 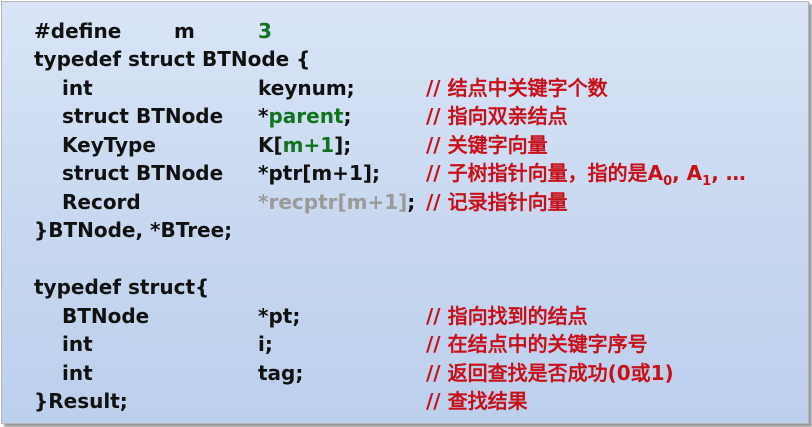 I want to click on field-comment: // 关键字向量, so click(x=487, y=145).